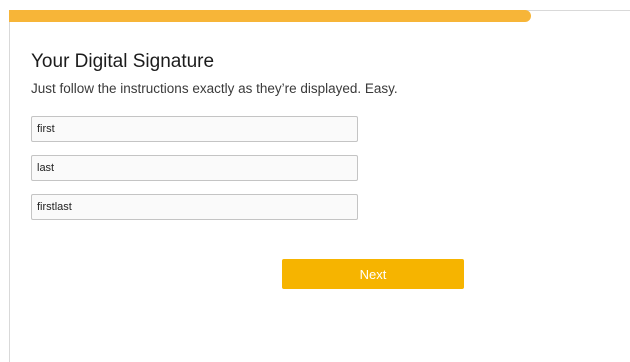 The height and width of the screenshot is (362, 630). I want to click on last-name-field, so click(194, 168).